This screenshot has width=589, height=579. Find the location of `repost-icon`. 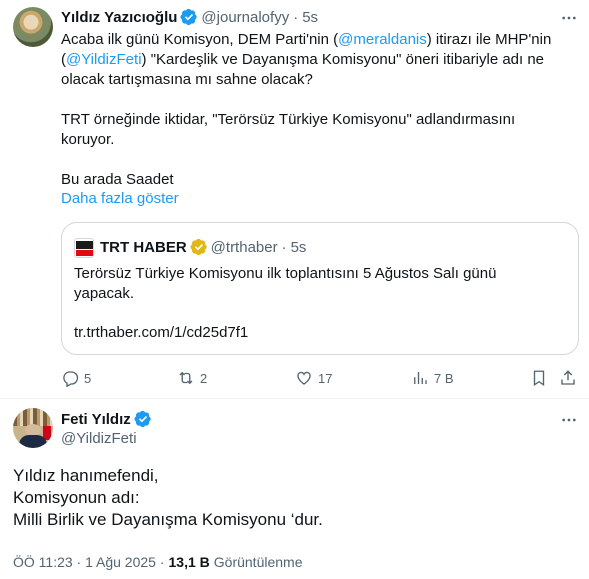

repost-icon is located at coordinates (186, 378).